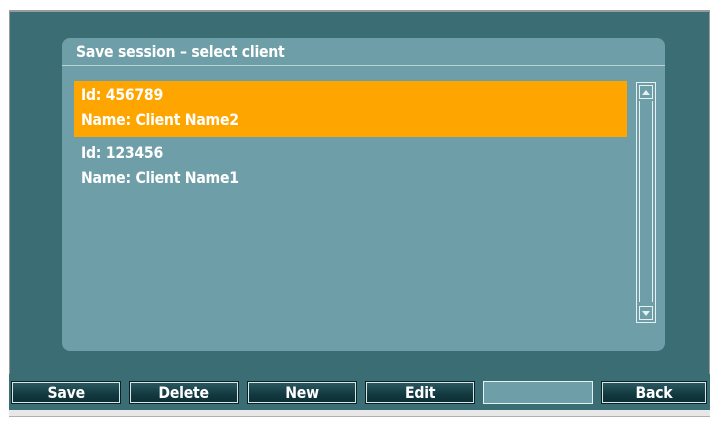 Image resolution: width=713 pixels, height=425 pixels. I want to click on client-id: Id: 456789, so click(122, 94).